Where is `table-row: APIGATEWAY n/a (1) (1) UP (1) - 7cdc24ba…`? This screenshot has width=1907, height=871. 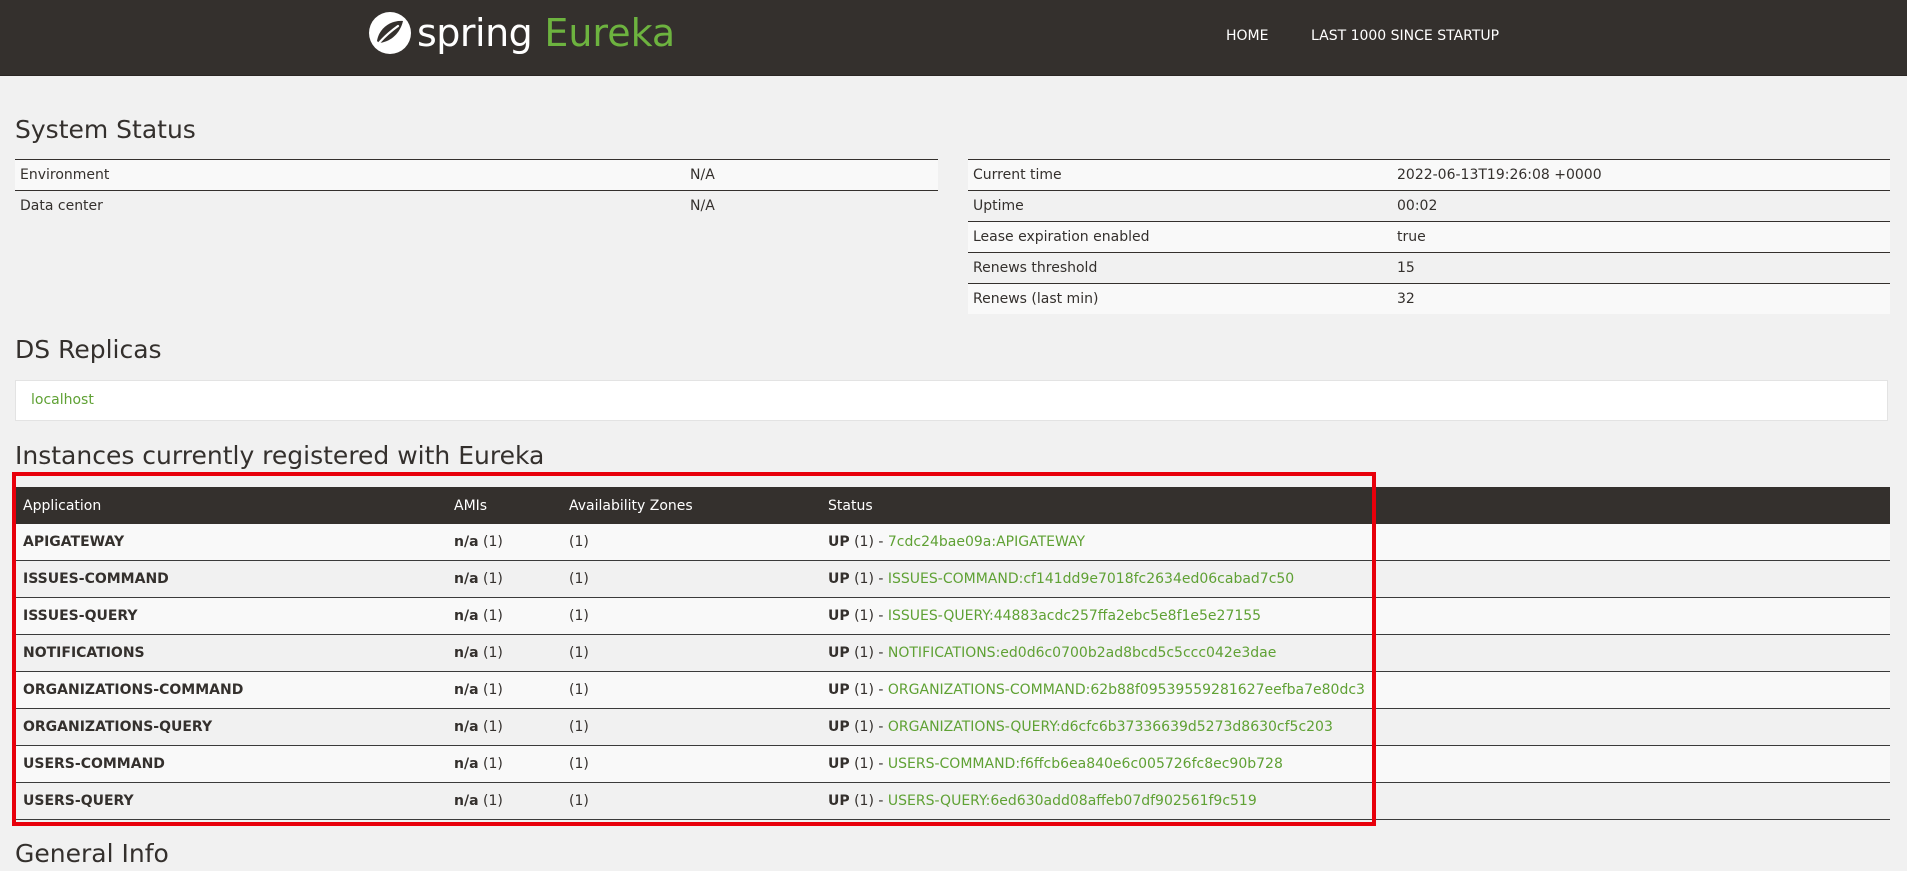
table-row: APIGATEWAY n/a (1) (1) UP (1) - 7cdc24ba… is located at coordinates (952, 542).